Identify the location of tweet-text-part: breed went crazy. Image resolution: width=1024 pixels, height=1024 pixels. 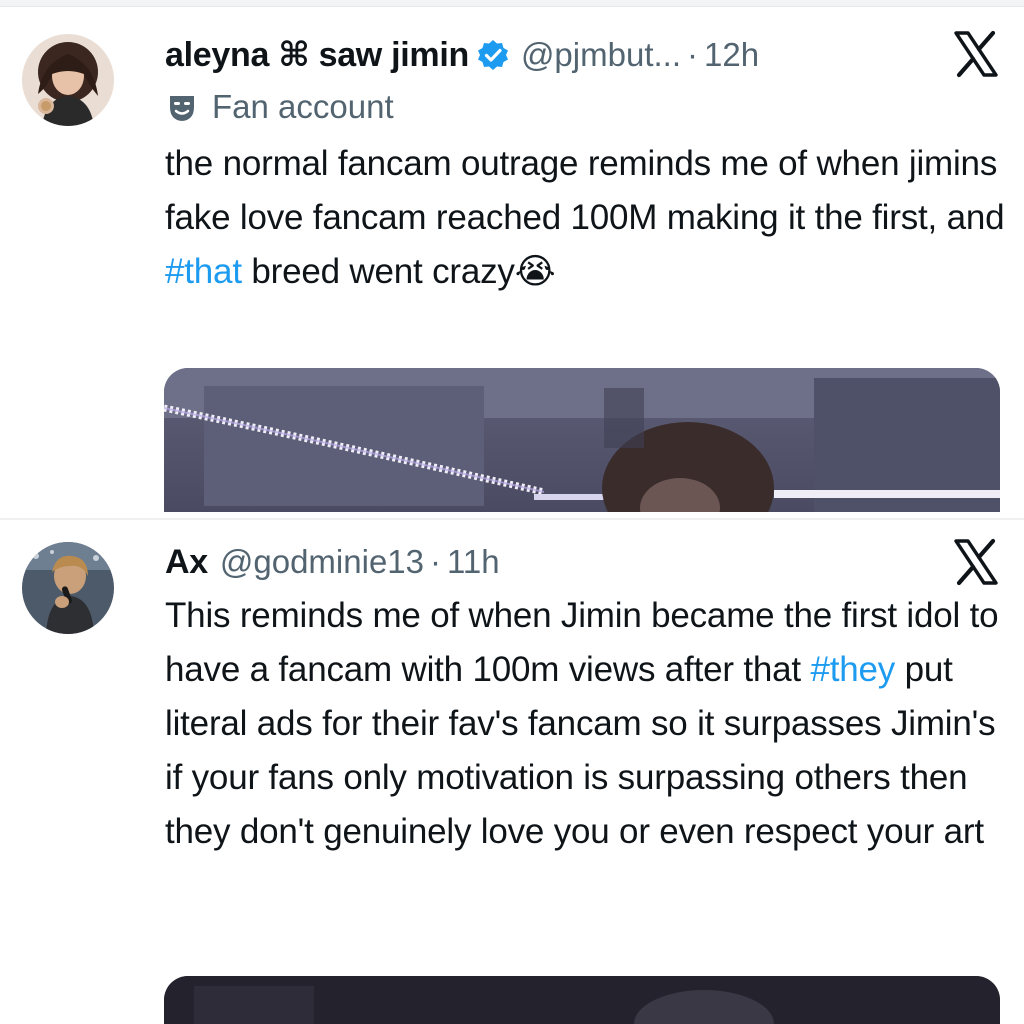
(378, 271).